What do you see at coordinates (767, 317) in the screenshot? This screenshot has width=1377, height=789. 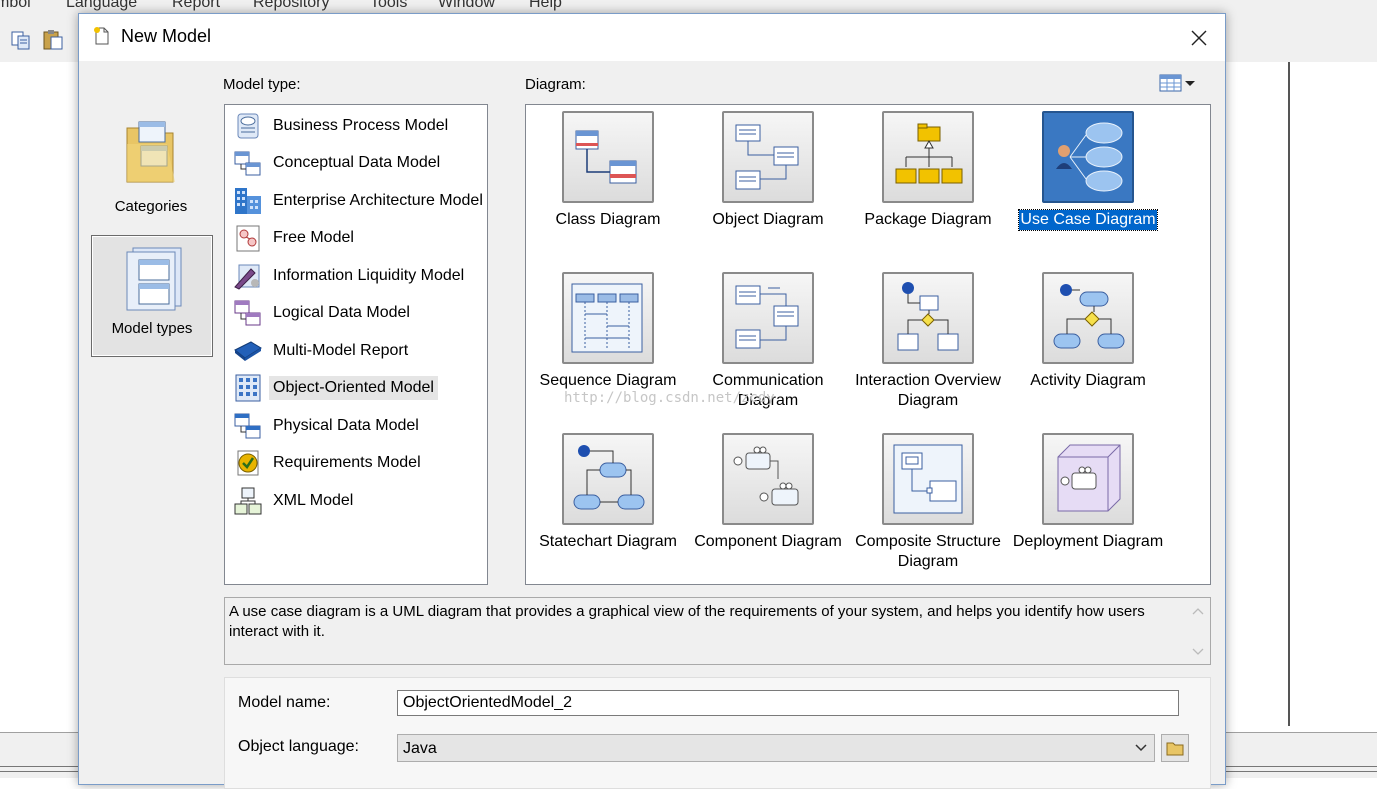 I see `communication-diagram-icon` at bounding box center [767, 317].